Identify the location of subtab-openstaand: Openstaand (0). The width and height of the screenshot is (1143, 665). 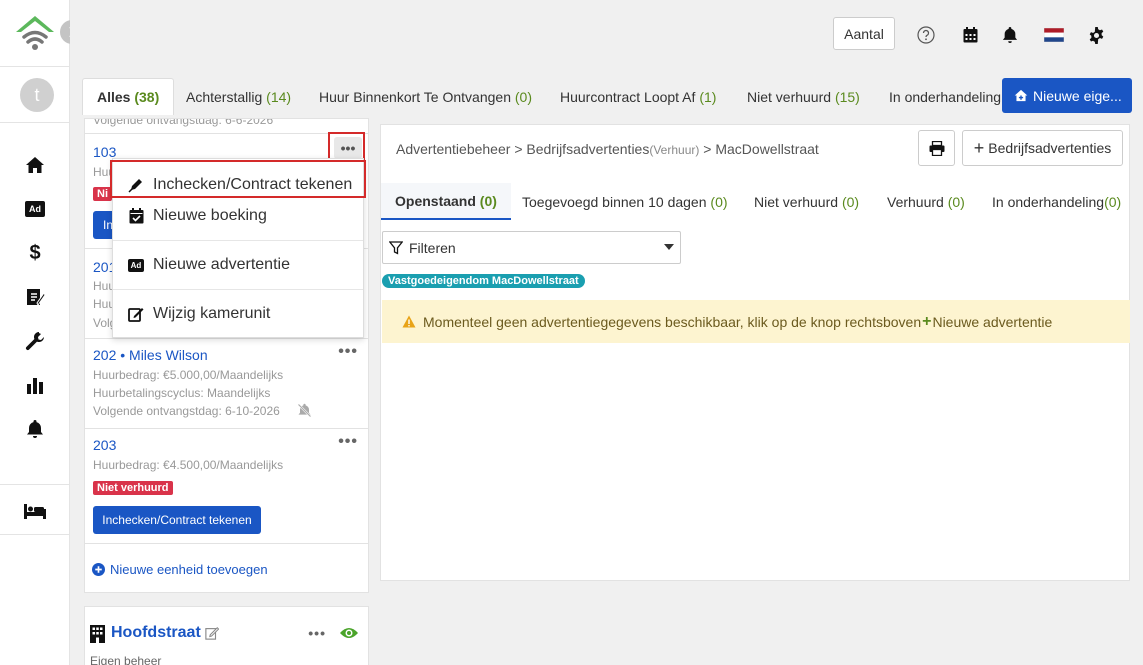
(446, 201).